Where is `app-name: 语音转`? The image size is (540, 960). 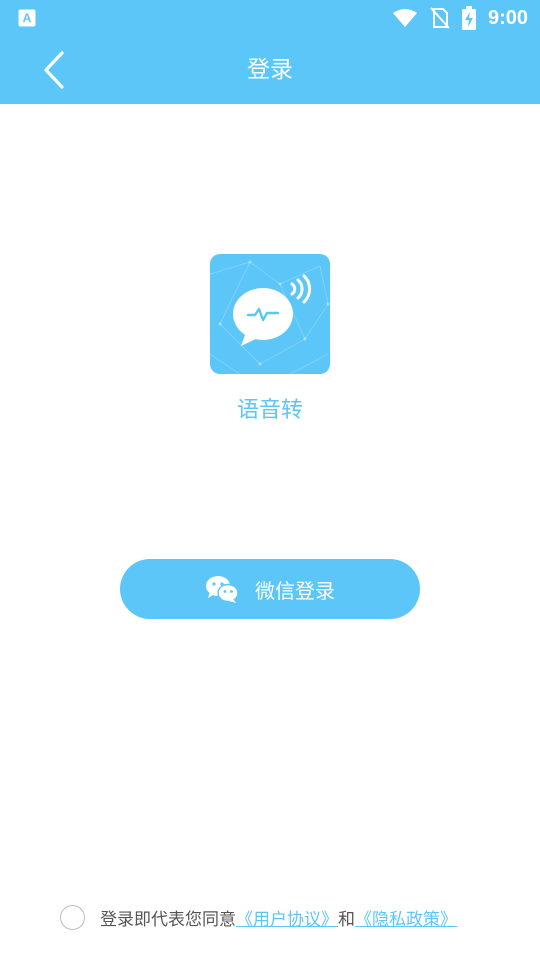
app-name: 语音转 is located at coordinates (269, 410).